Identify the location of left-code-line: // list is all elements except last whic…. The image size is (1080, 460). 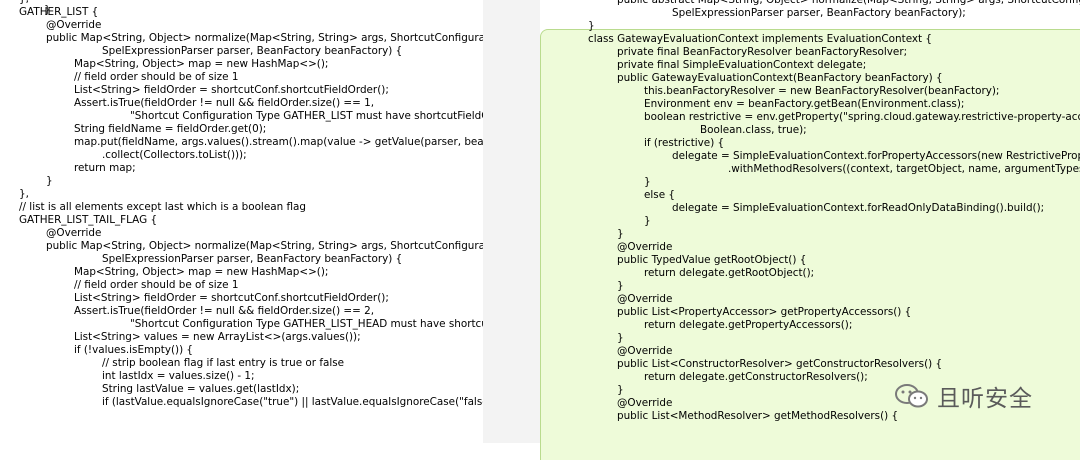
(162, 207).